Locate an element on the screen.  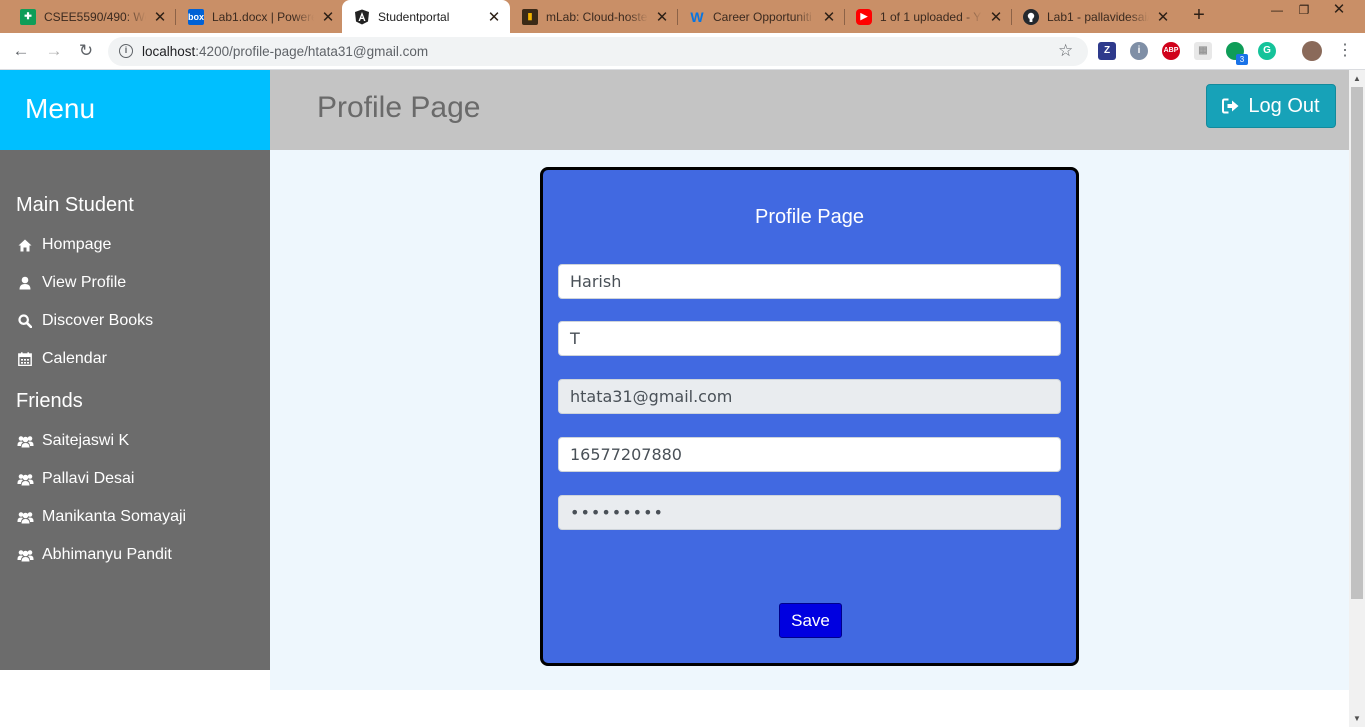
tab-title: Career Opportuniti is located at coordinates (762, 16).